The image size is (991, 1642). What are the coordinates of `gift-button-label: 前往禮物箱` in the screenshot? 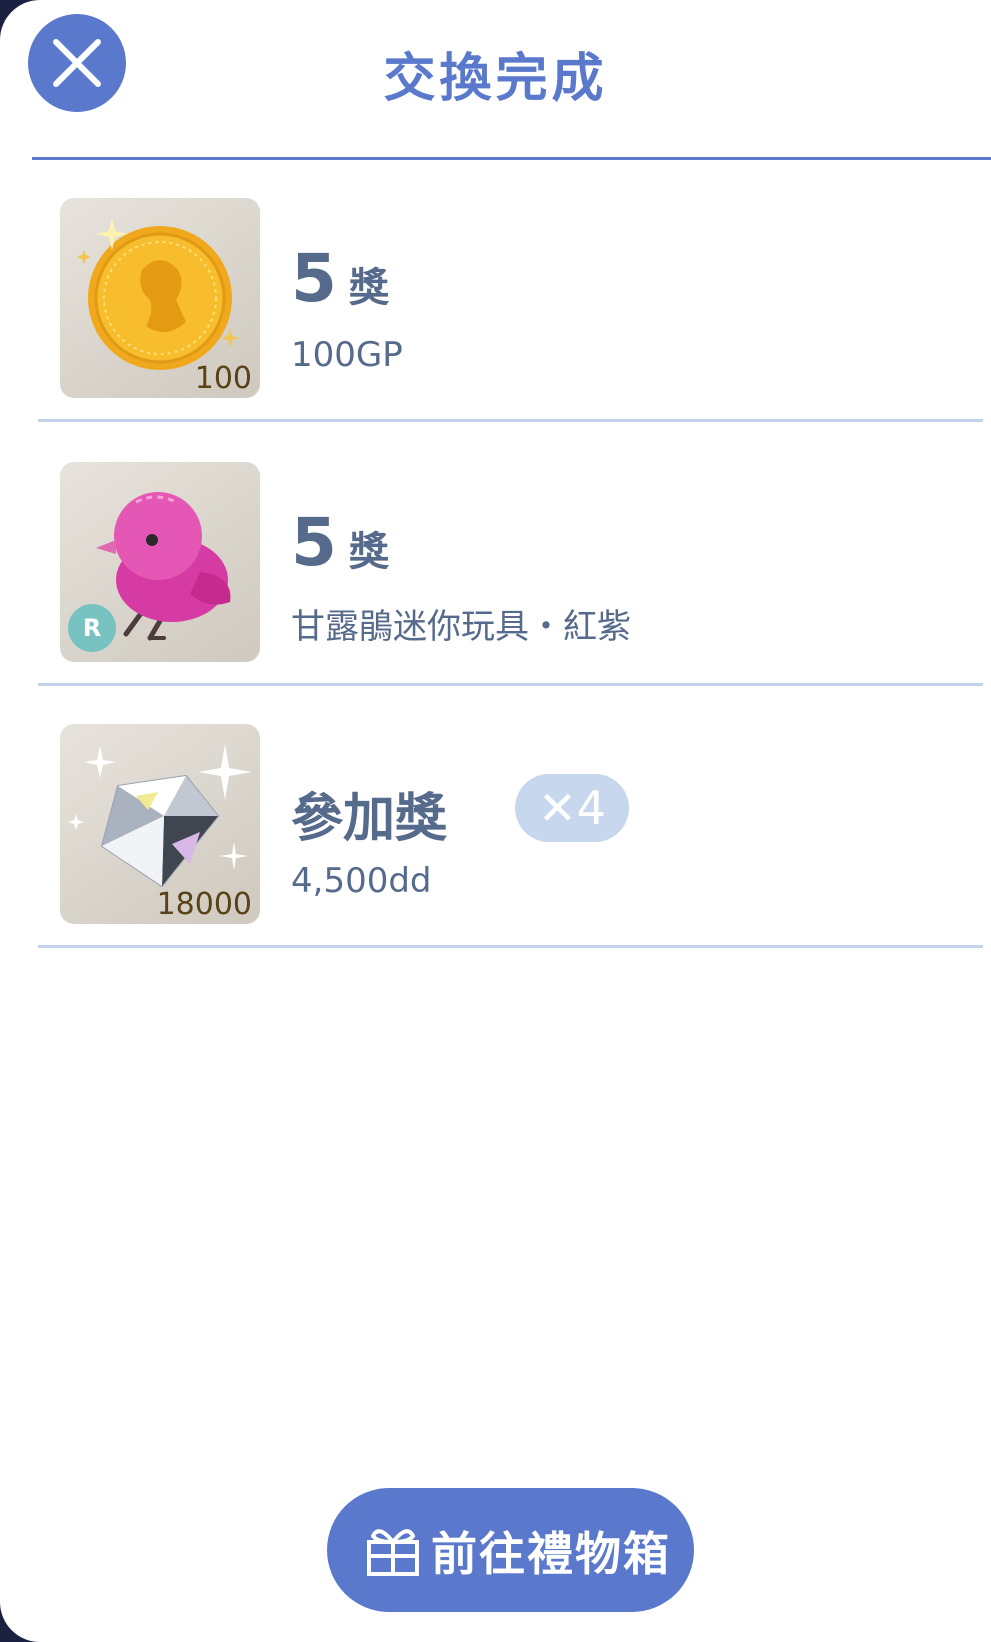 It's located at (551, 1554).